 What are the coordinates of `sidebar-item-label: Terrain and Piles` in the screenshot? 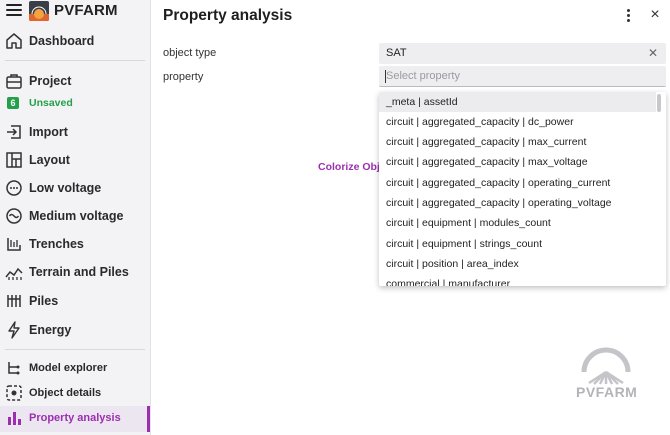 It's located at (79, 272).